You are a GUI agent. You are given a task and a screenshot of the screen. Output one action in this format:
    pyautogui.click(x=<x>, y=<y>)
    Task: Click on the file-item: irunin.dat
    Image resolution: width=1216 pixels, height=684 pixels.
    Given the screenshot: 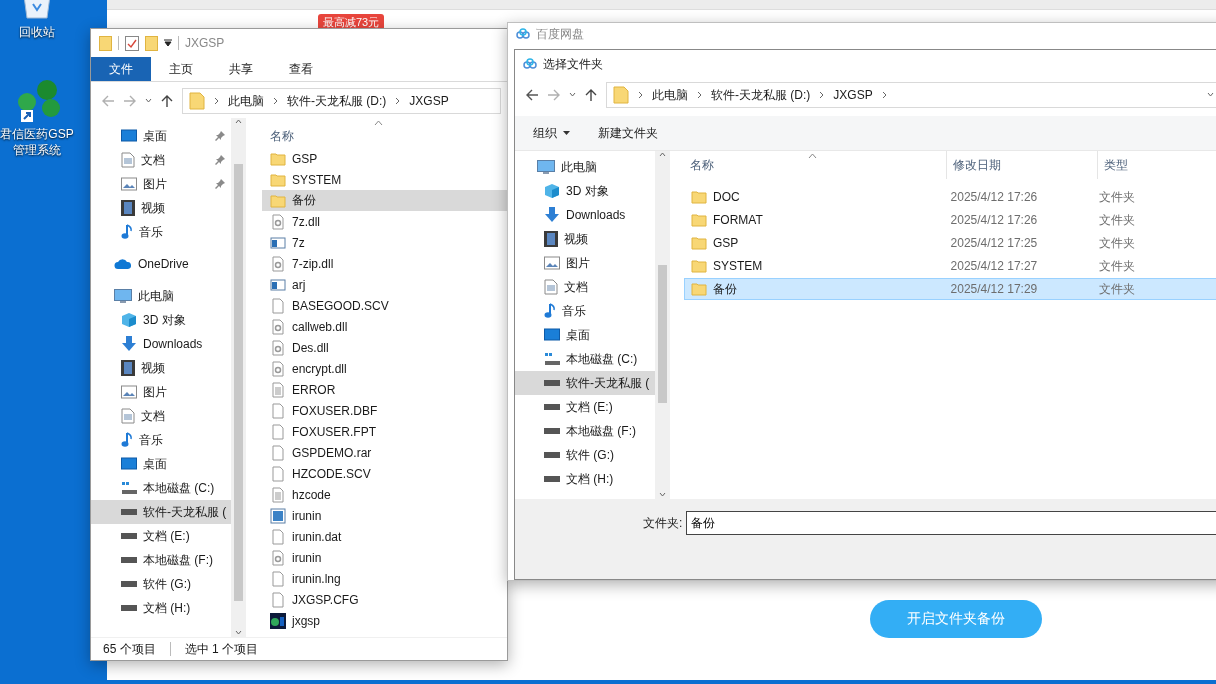 What is the action you would take?
    pyautogui.click(x=384, y=536)
    